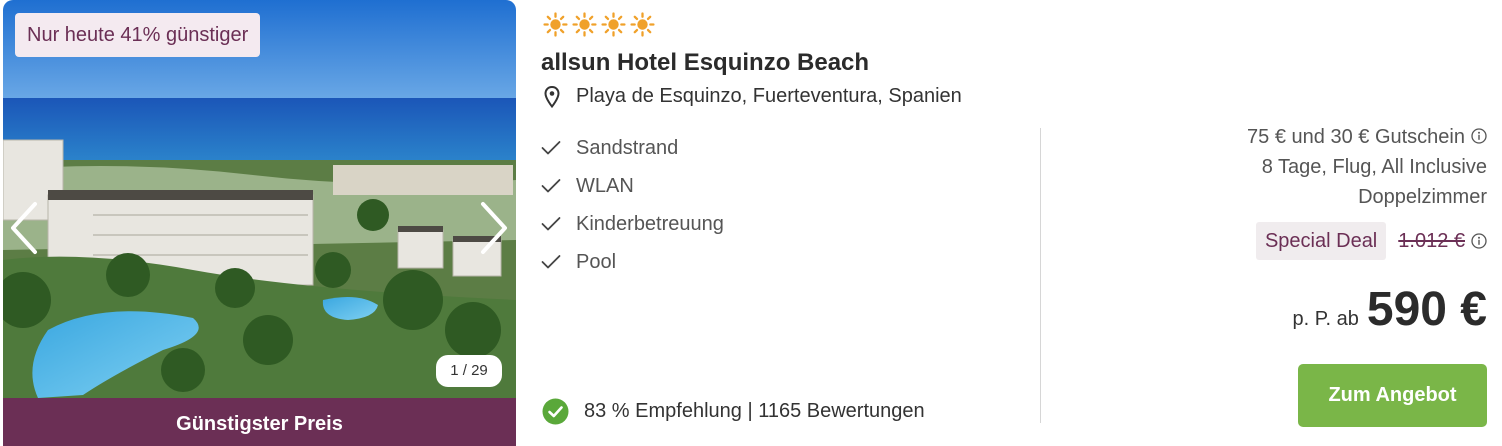 This screenshot has height=446, width=1502. I want to click on chevron-left-icon, so click(24, 228).